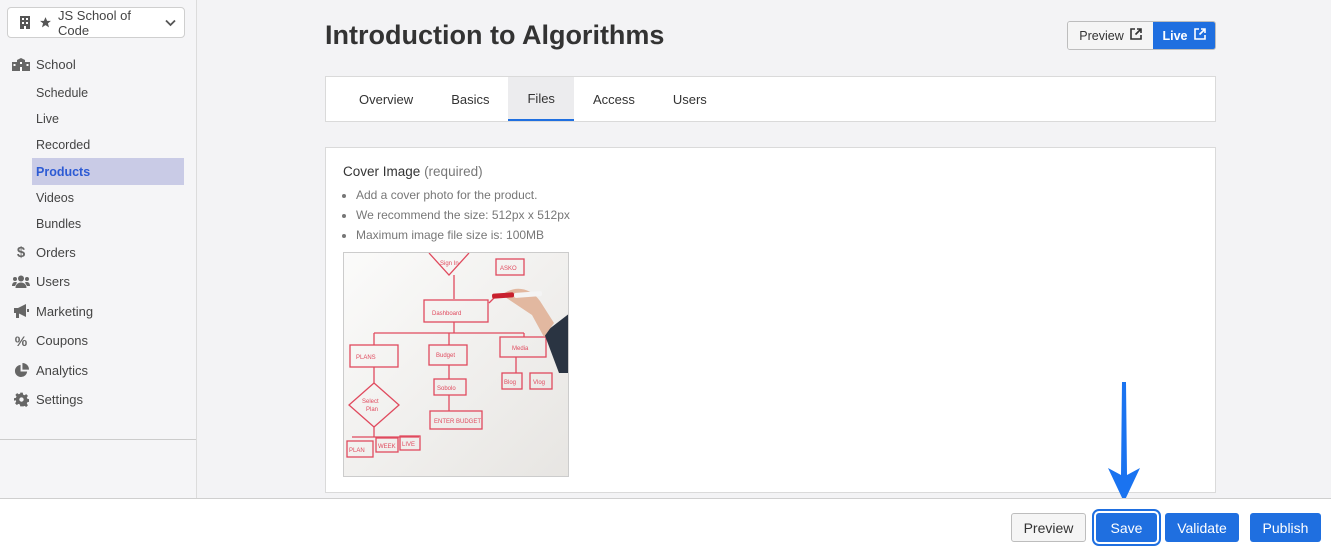 This screenshot has height=548, width=1331. Describe the element at coordinates (357, 451) in the screenshot. I see `svg-text: PLAN` at that location.